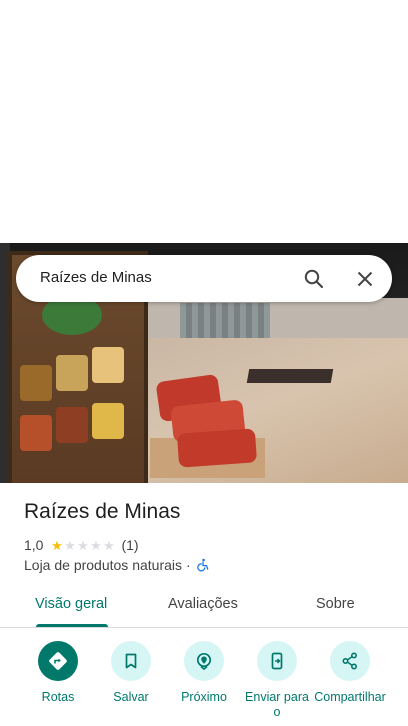 The image size is (408, 726). I want to click on tab-overview: Visão geral, so click(71, 604).